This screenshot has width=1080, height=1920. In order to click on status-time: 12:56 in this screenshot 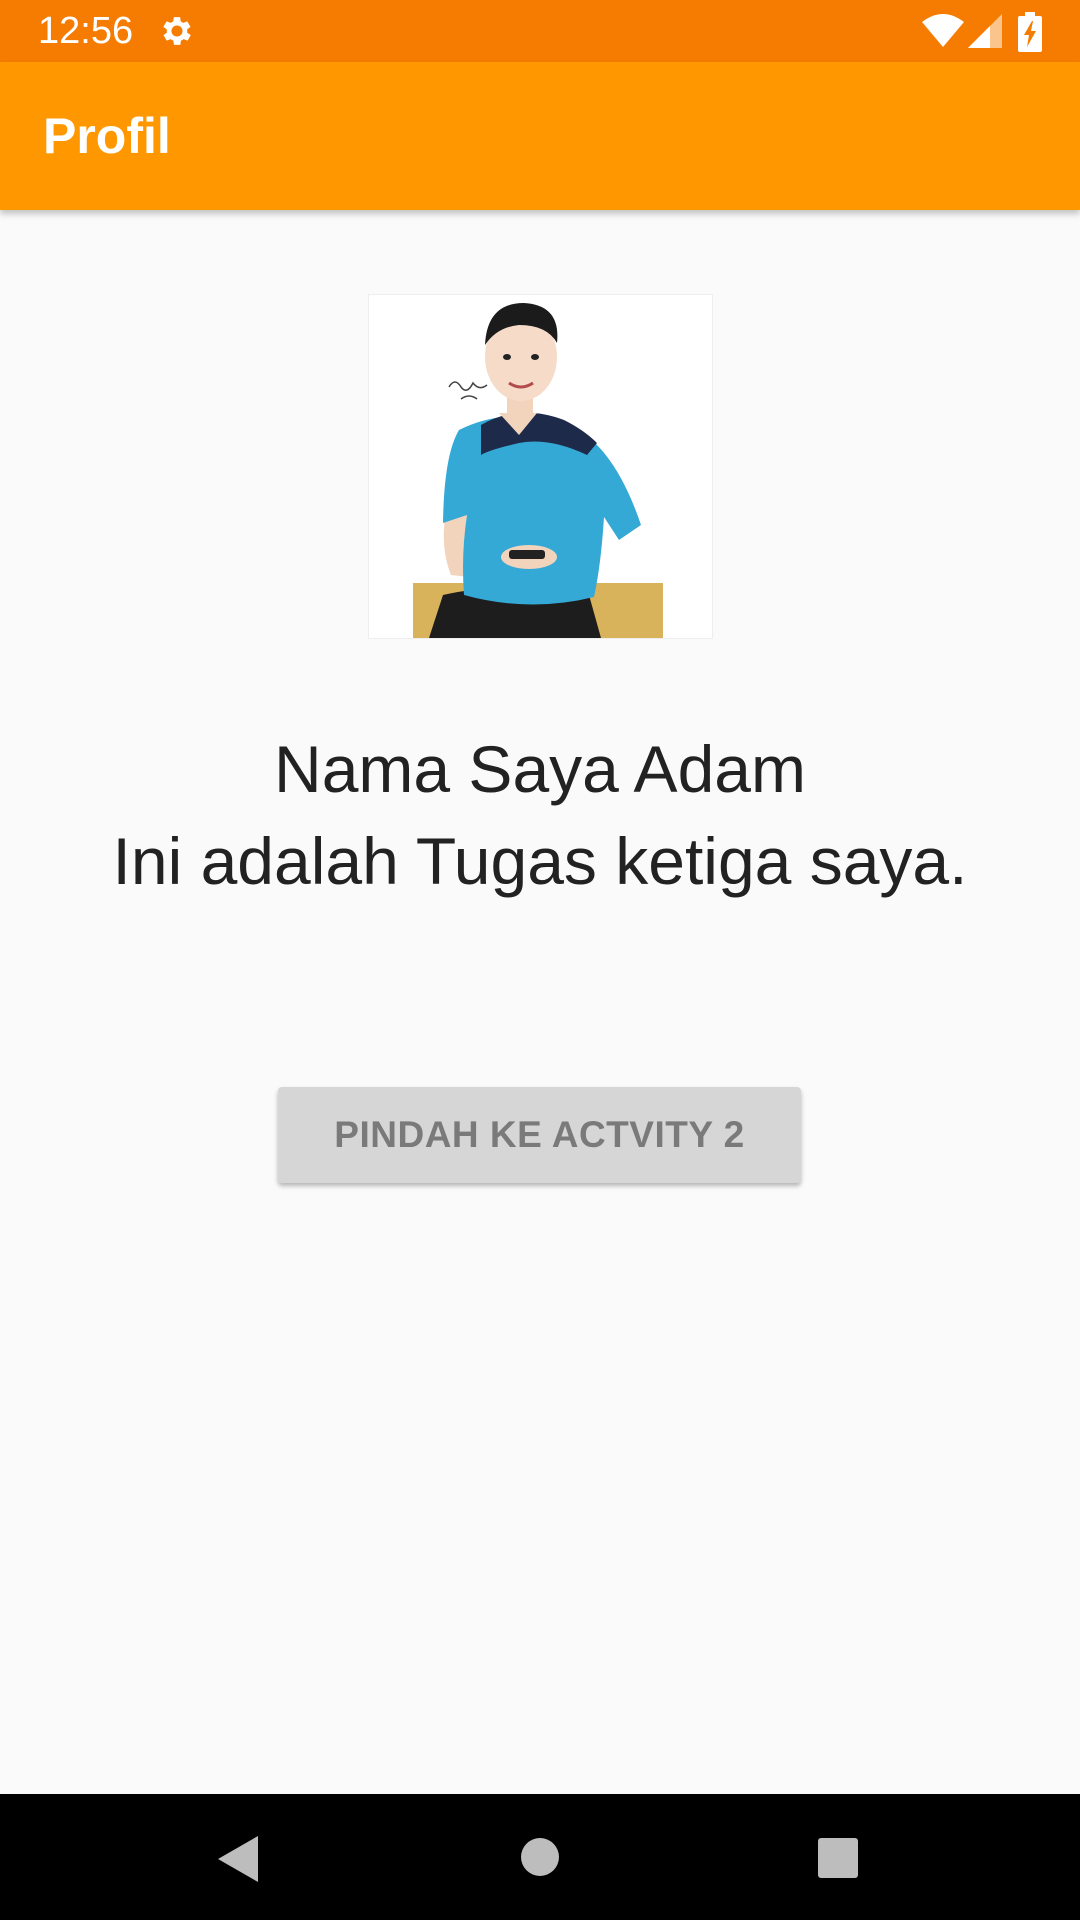, I will do `click(86, 31)`.